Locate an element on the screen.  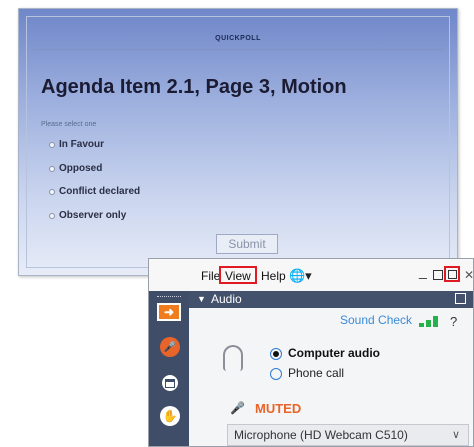
option-label: Opposed is located at coordinates (81, 168).